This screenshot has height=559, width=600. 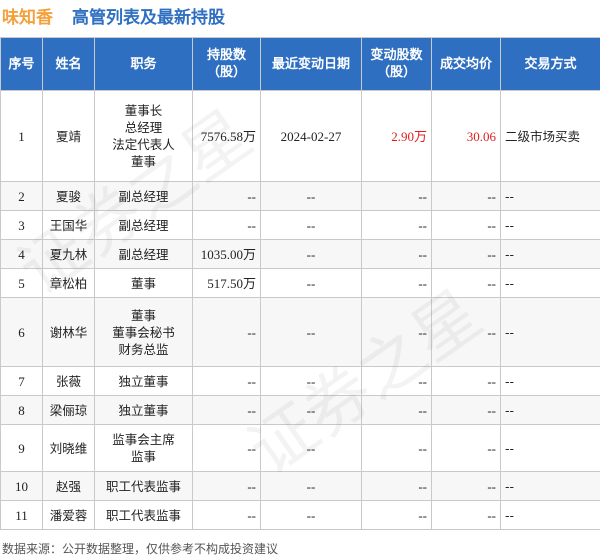 I want to click on table-row: 3 王国华 副总经理 -- -- -- -- --, so click(x=300, y=225).